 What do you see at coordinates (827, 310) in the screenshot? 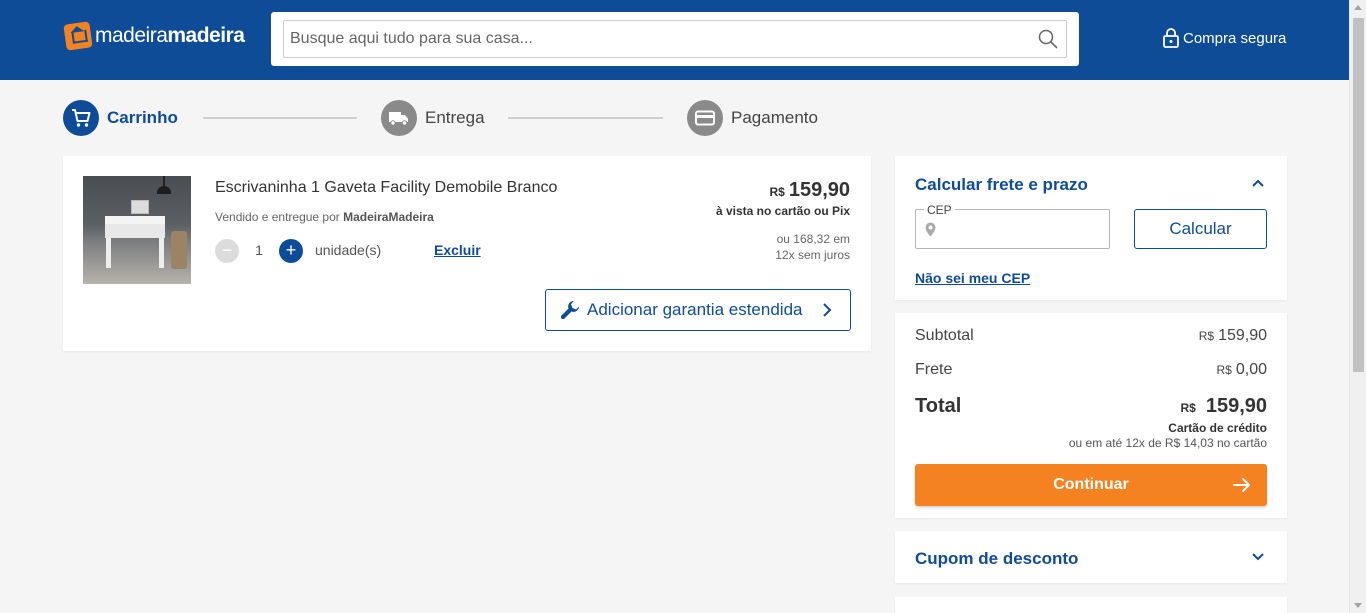
I see `chevron-right-icon` at bounding box center [827, 310].